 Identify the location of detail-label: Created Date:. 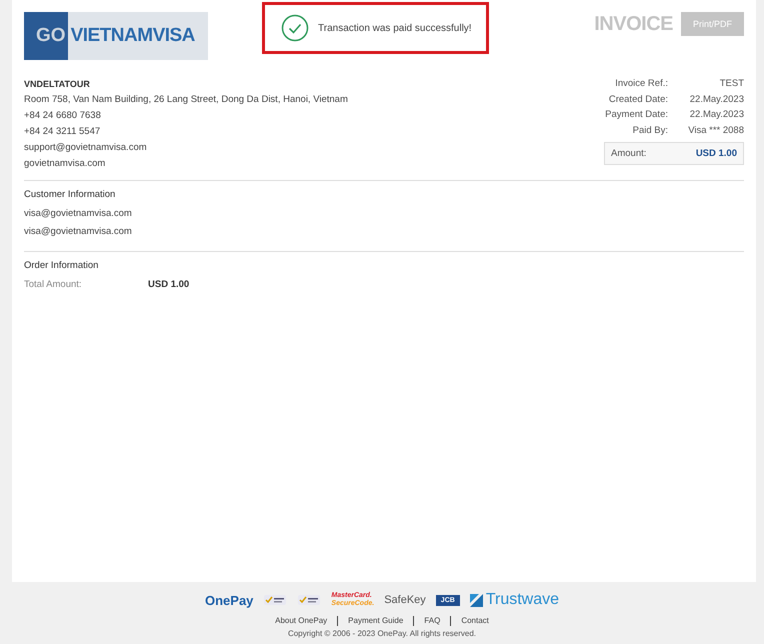
(638, 99).